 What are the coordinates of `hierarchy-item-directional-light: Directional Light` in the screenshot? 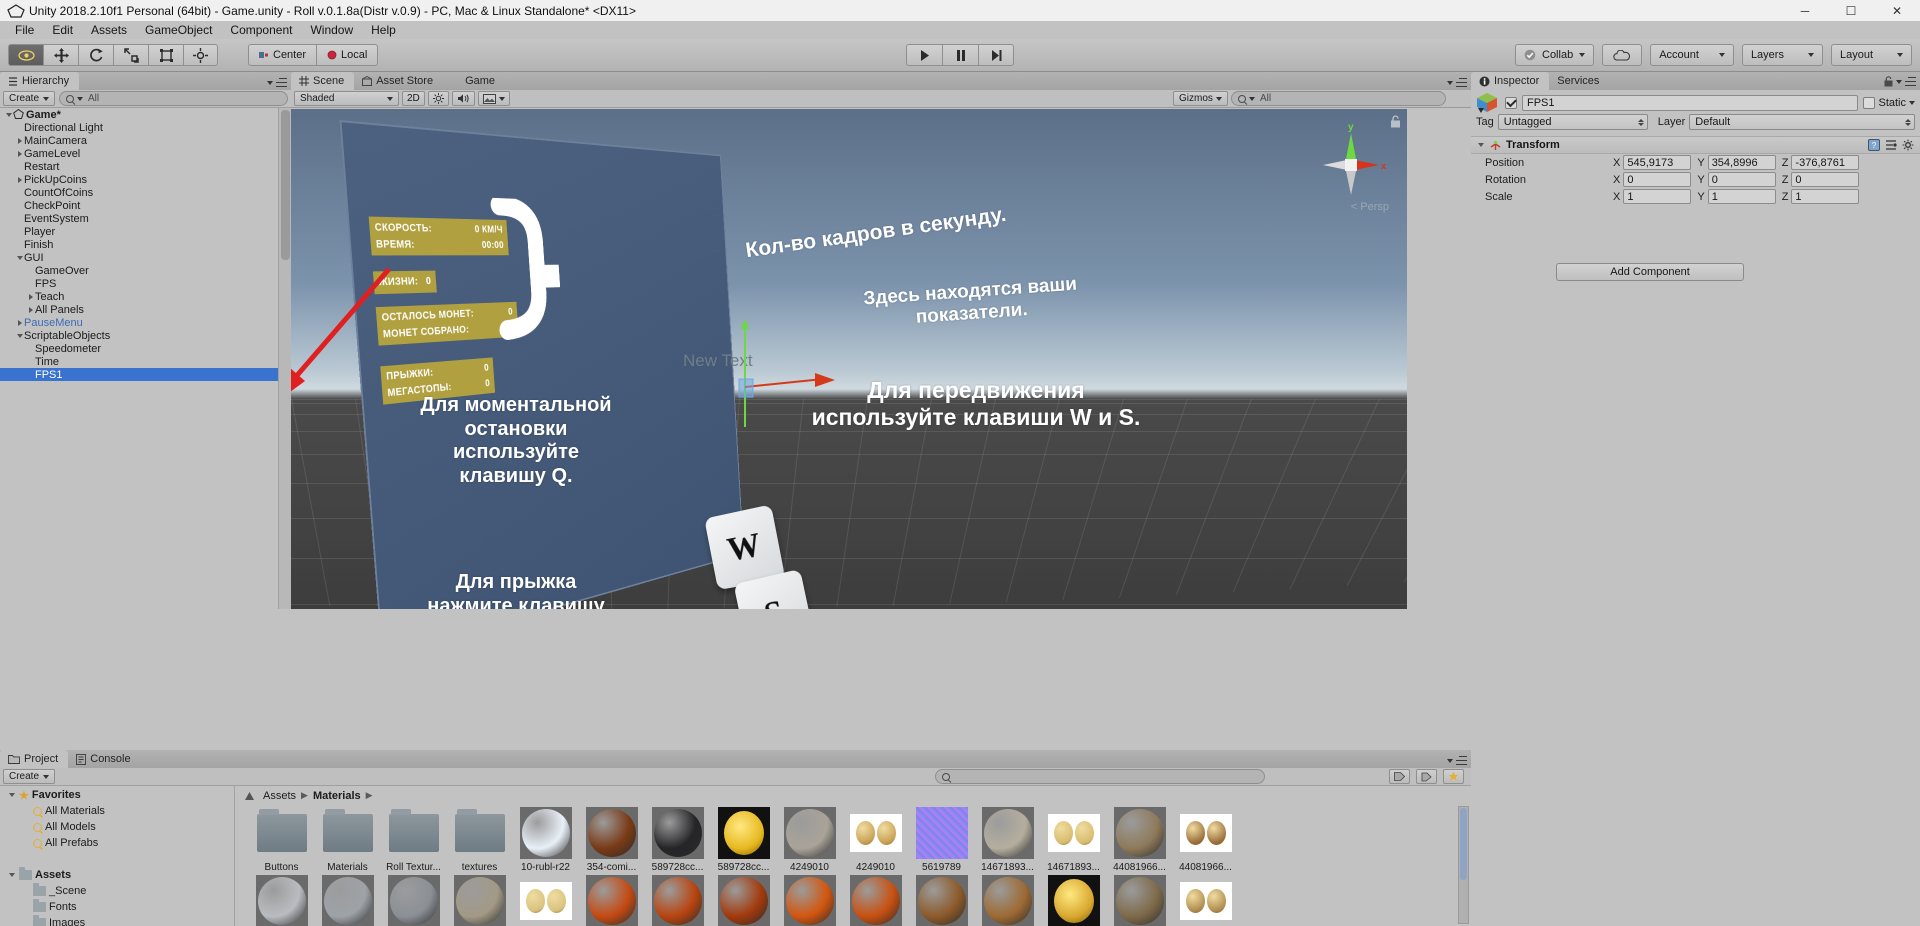 It's located at (145, 127).